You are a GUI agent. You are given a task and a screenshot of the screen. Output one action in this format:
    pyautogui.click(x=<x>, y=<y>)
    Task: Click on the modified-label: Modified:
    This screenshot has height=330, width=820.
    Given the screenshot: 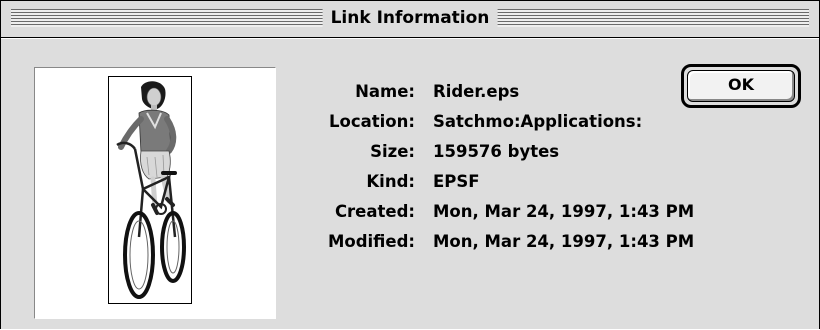 What is the action you would take?
    pyautogui.click(x=371, y=241)
    